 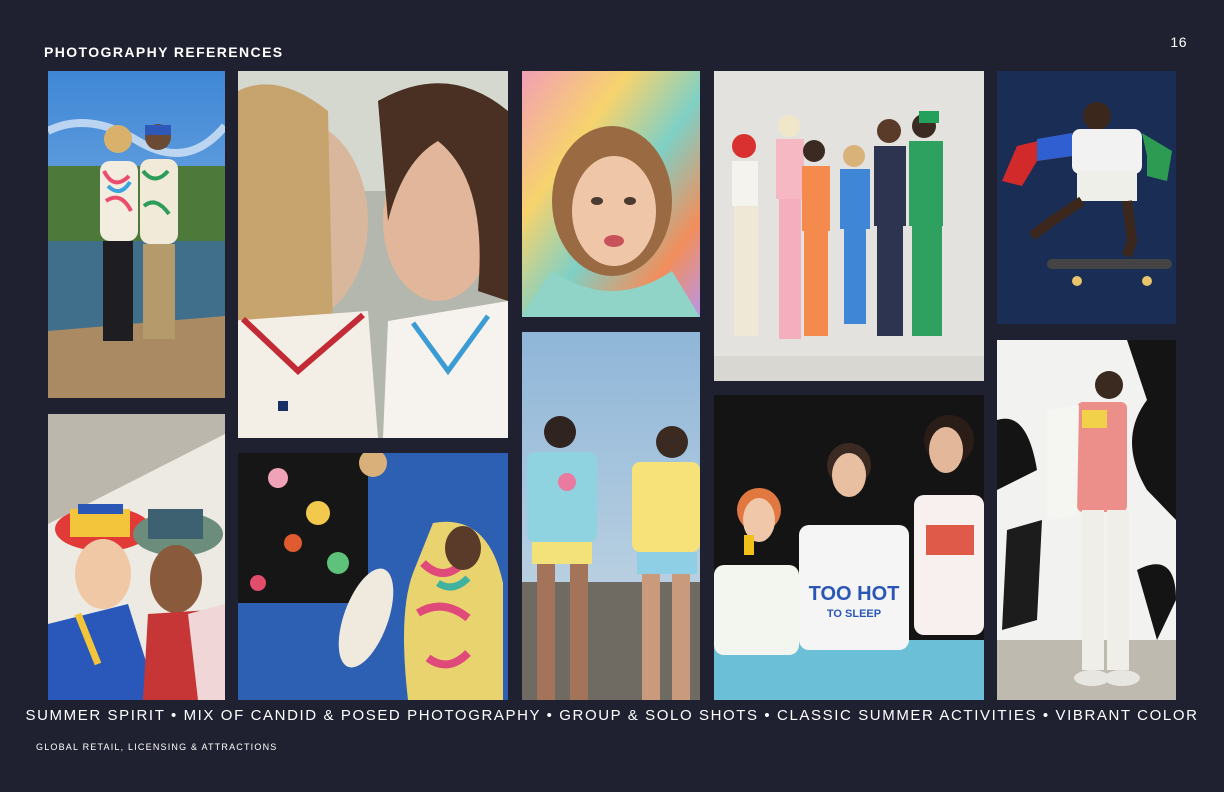 What do you see at coordinates (1086, 520) in the screenshot?
I see `photo-graffiti-wall` at bounding box center [1086, 520].